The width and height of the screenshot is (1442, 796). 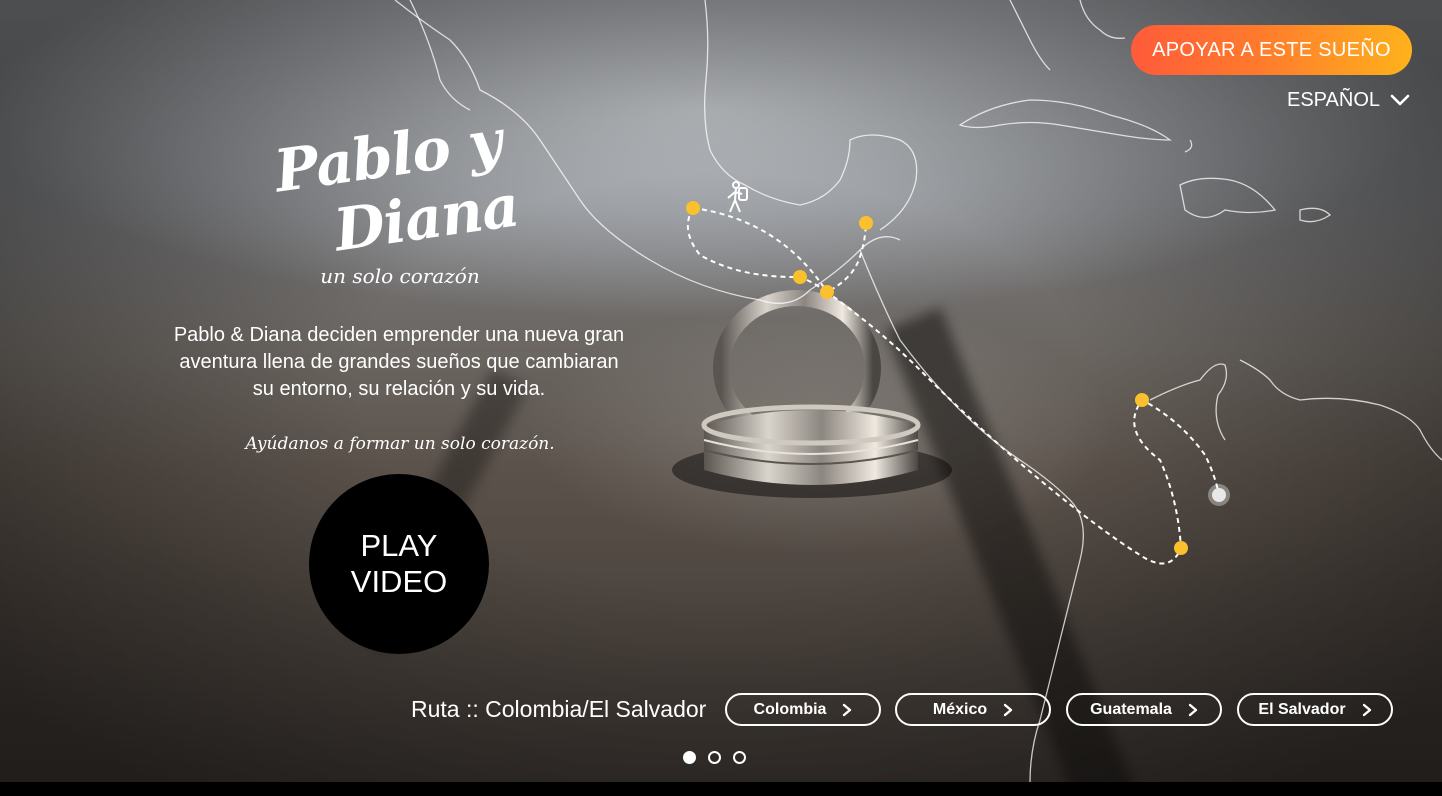 I want to click on language-label: ESPAÑOL, so click(x=1333, y=99).